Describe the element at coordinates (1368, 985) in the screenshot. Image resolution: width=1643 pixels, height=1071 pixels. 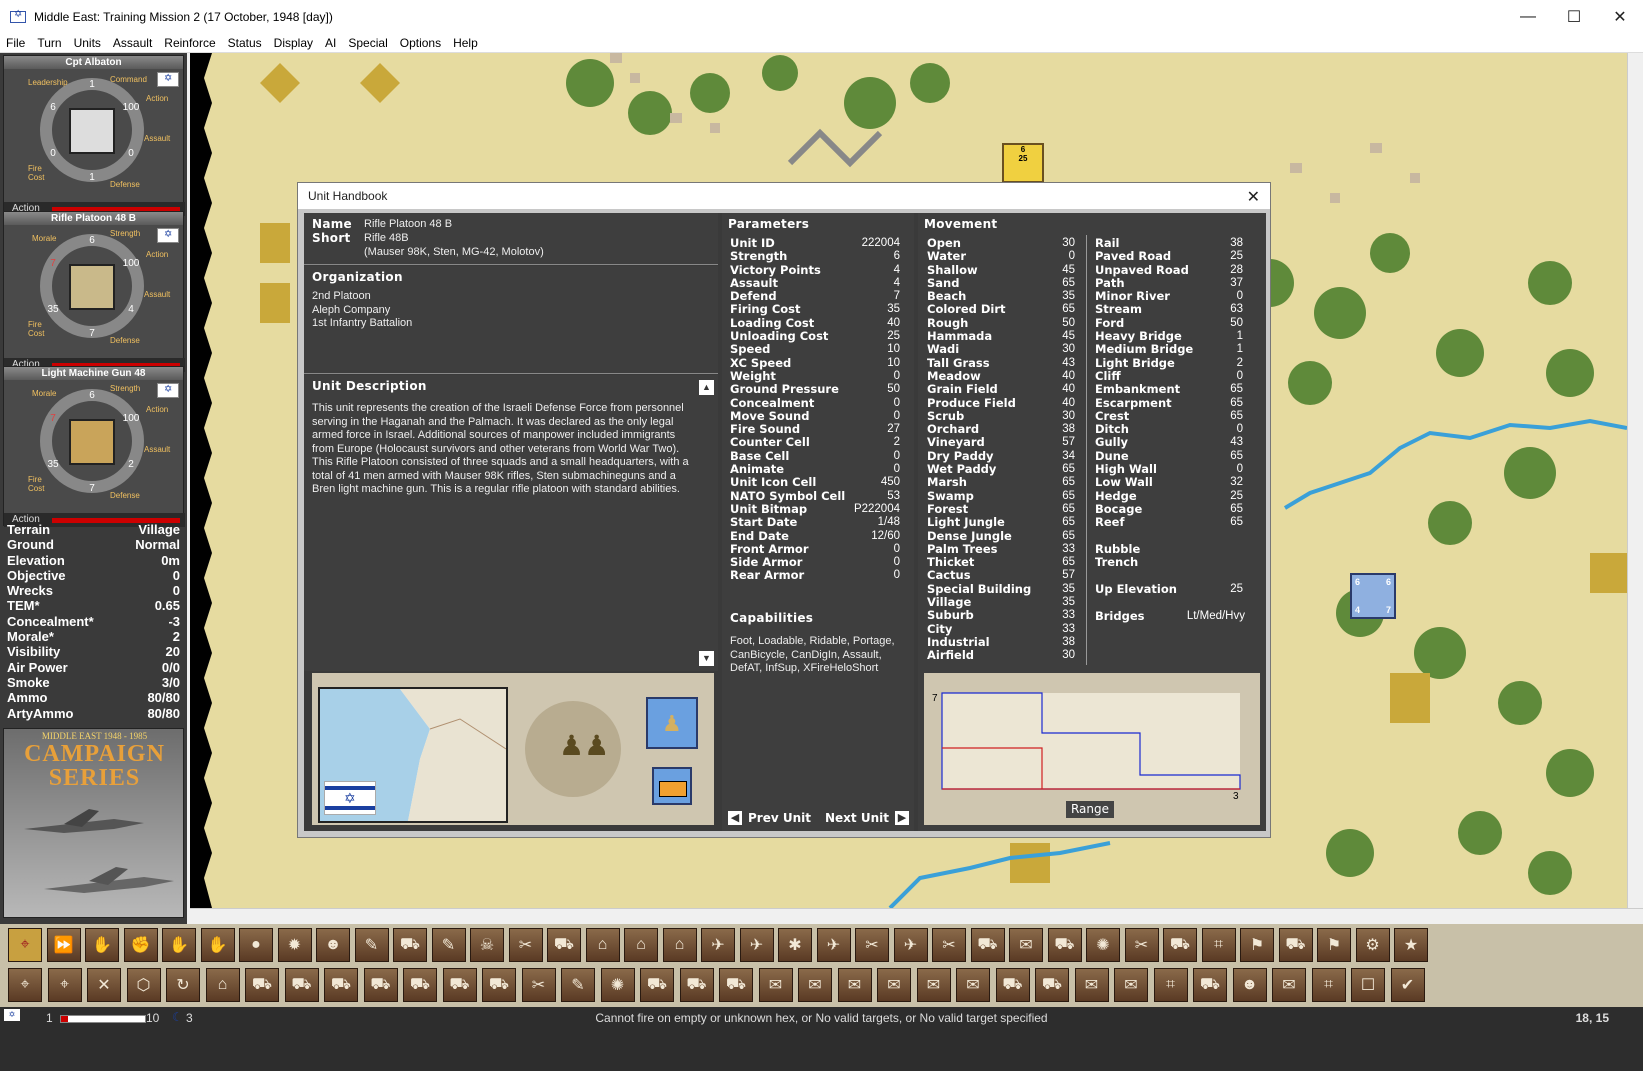
I see `toolbar-command-icon: ☐` at that location.